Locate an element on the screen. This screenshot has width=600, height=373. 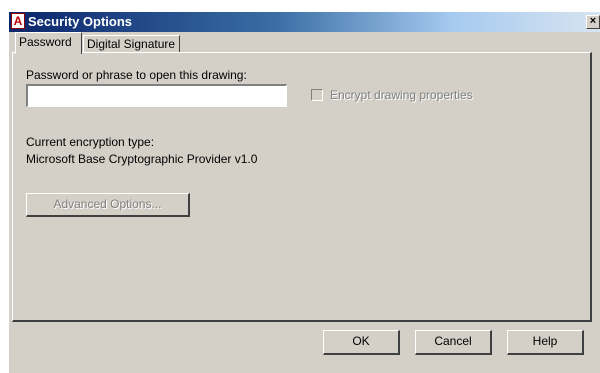
close-icon: × is located at coordinates (593, 22).